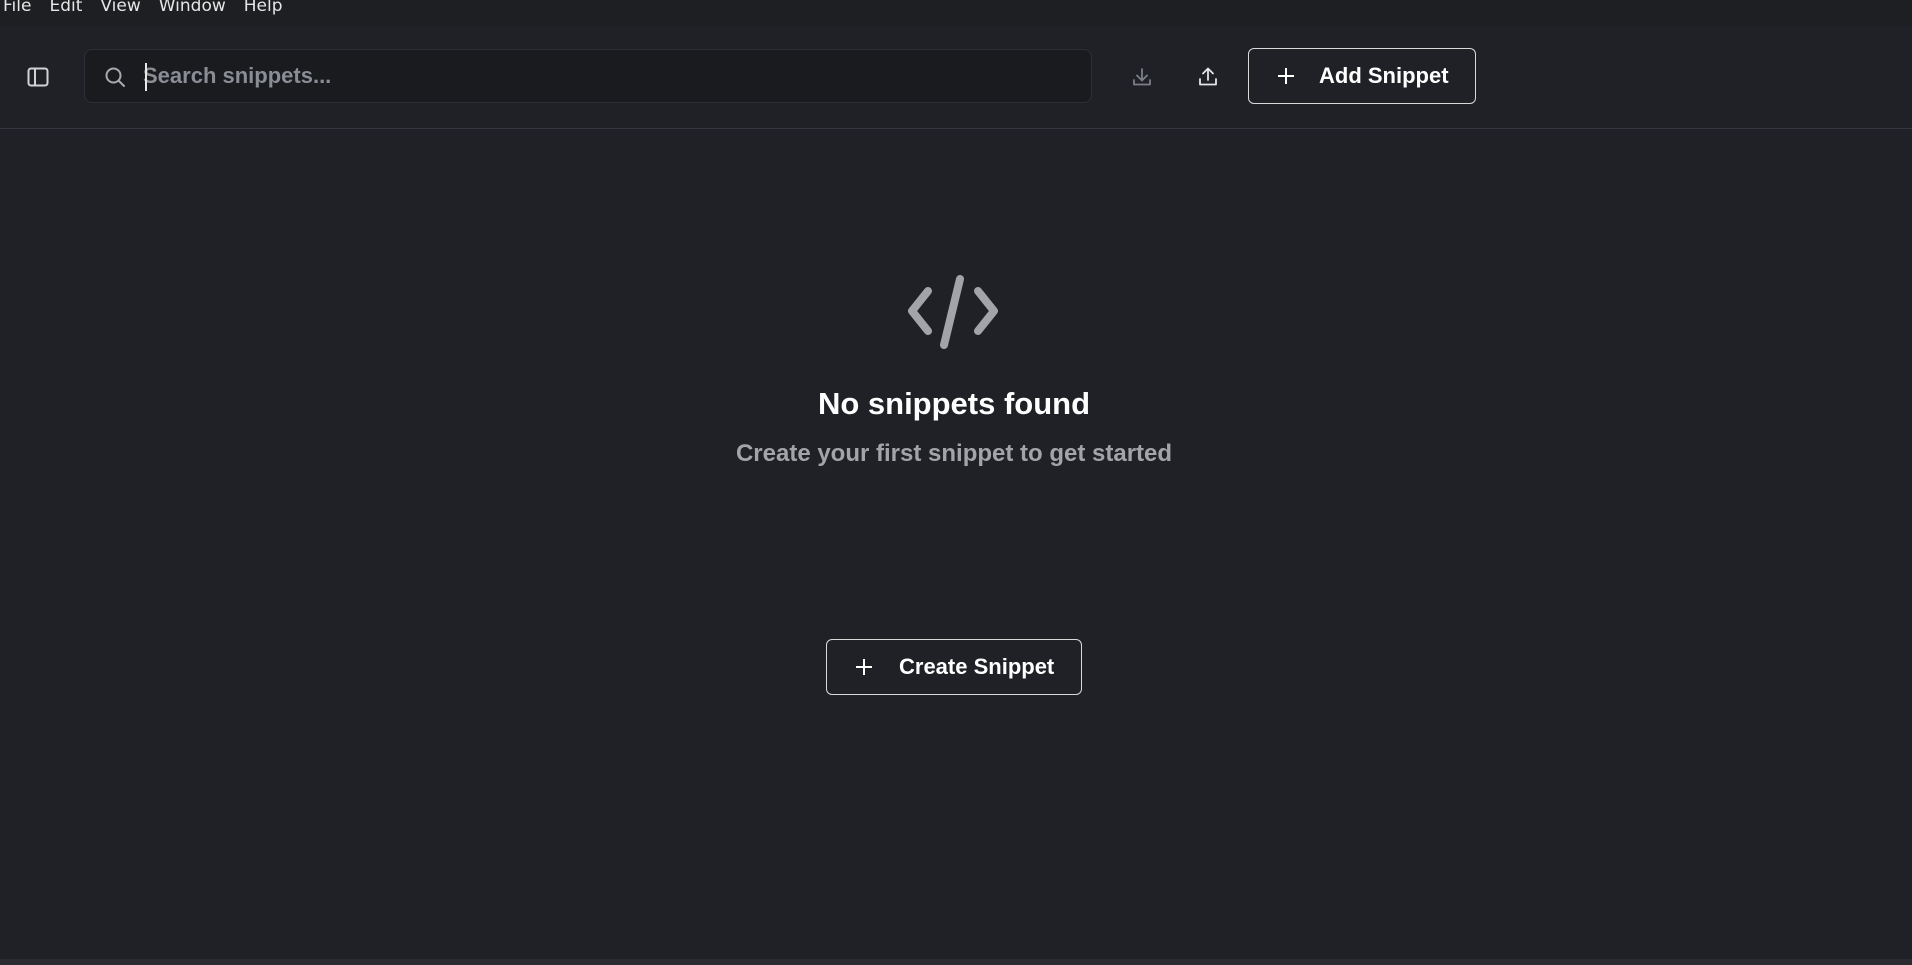 The height and width of the screenshot is (965, 1912). Describe the element at coordinates (953, 312) in the screenshot. I see `code-icon` at that location.